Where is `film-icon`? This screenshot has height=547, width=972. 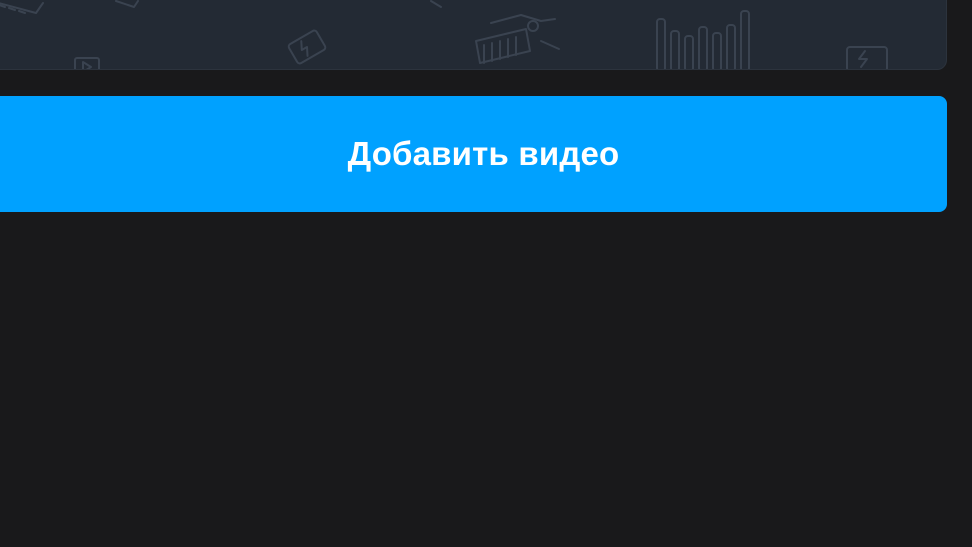
film-icon is located at coordinates (87, 63).